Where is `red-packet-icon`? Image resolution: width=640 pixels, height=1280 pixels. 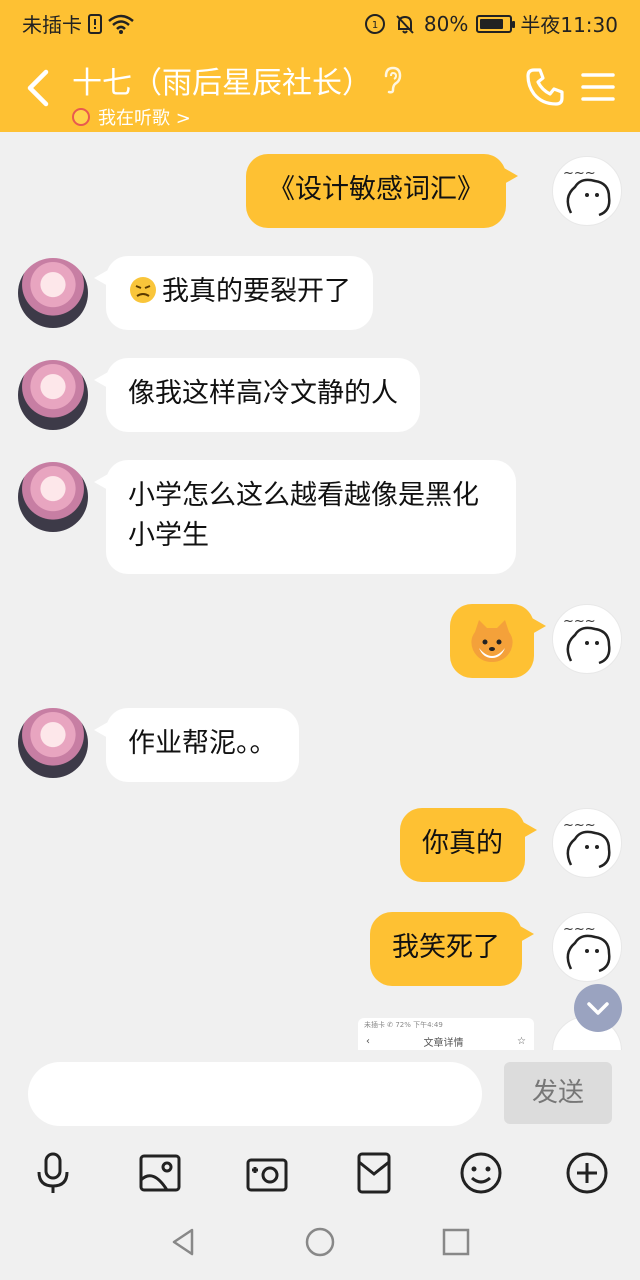 red-packet-icon is located at coordinates (374, 1173).